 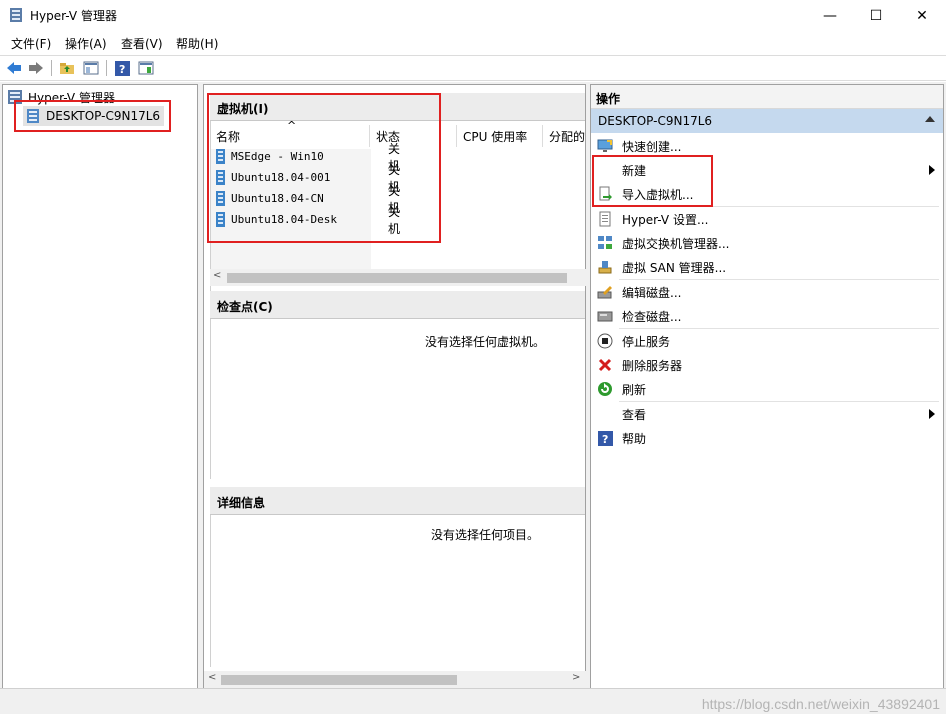 I want to click on actions-title: 操作, so click(x=767, y=97).